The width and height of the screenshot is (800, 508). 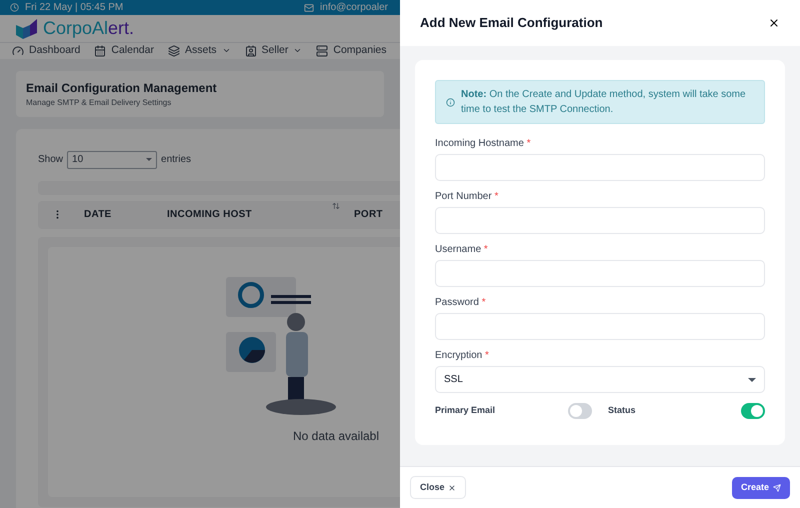 What do you see at coordinates (777, 488) in the screenshot?
I see `send-icon` at bounding box center [777, 488].